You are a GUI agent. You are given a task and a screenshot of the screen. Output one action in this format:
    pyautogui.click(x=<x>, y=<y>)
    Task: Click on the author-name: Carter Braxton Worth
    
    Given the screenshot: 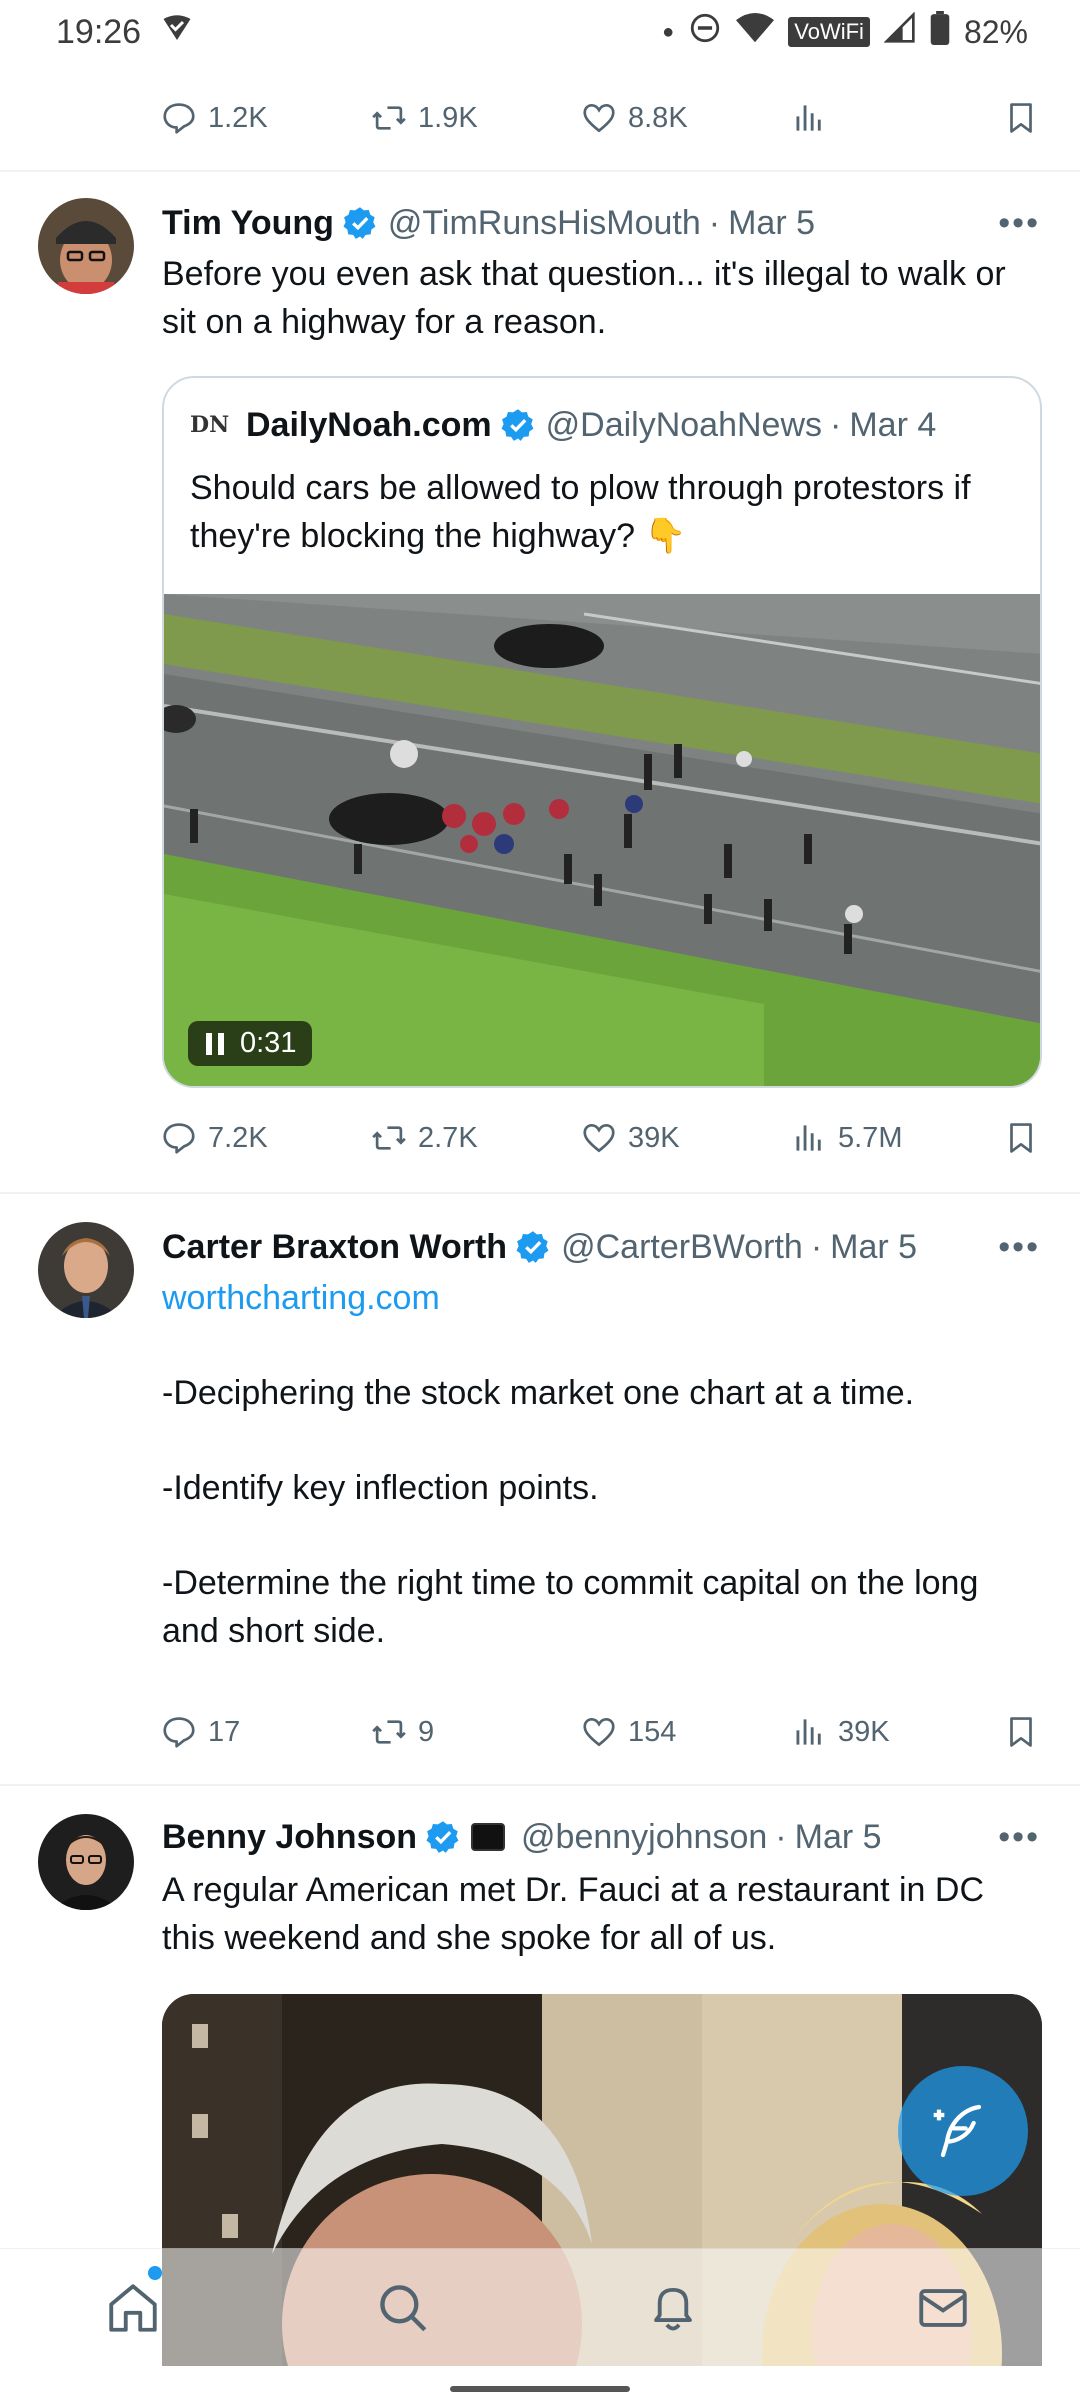 What is the action you would take?
    pyautogui.click(x=334, y=1247)
    